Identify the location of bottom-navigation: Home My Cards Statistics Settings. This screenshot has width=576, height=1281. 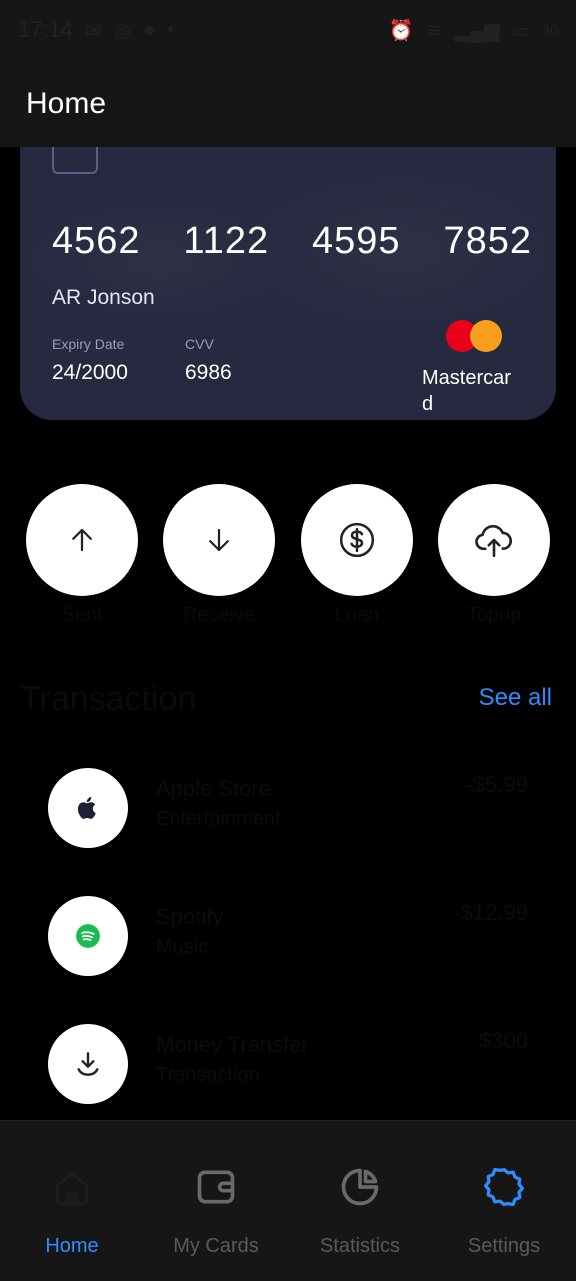
(288, 1200).